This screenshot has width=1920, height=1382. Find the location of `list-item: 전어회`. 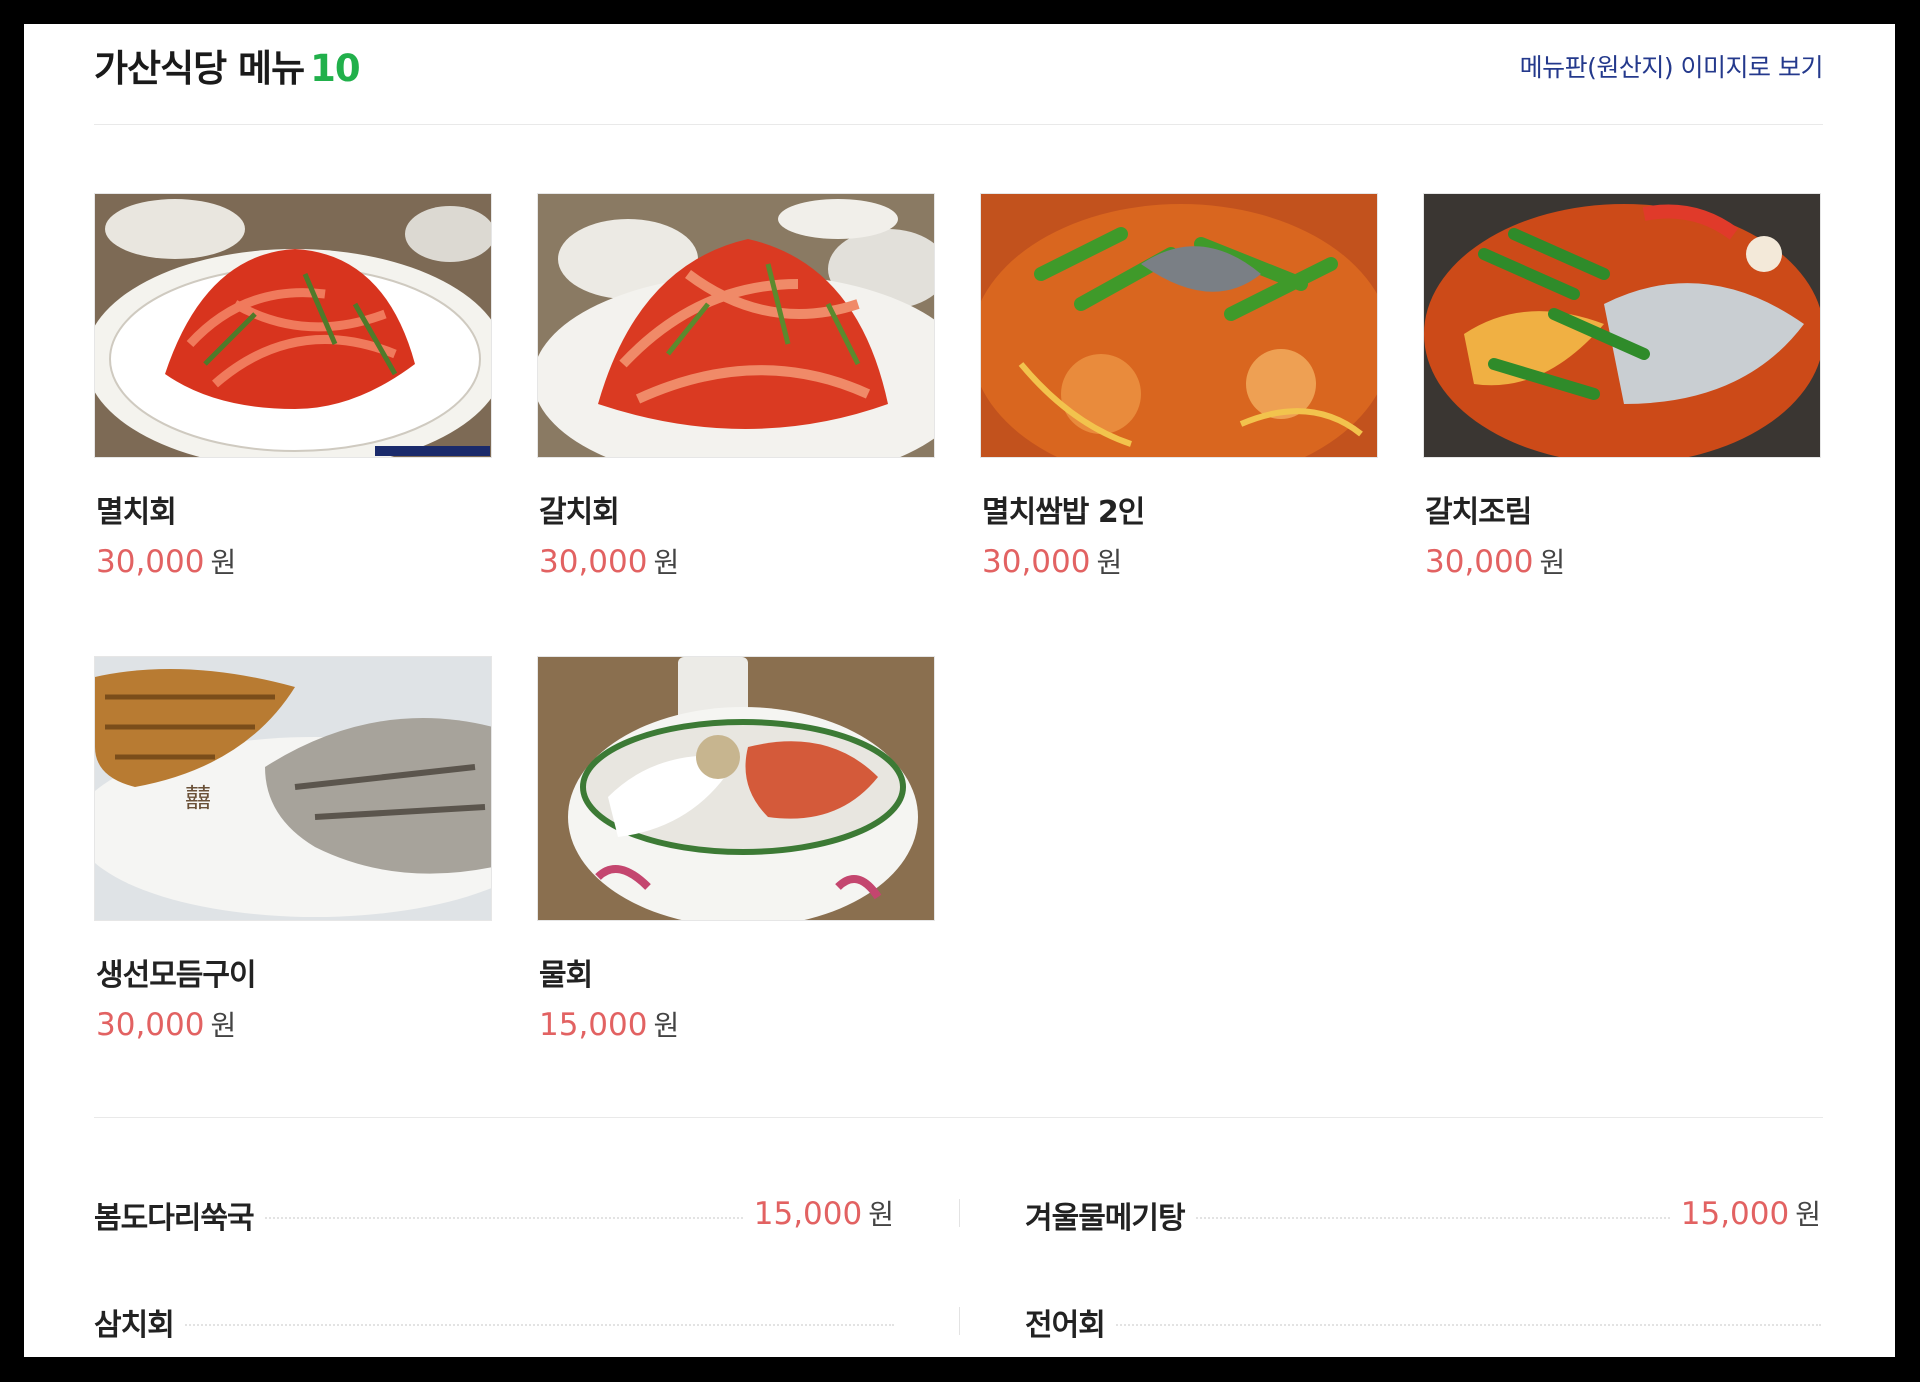

list-item: 전어회 is located at coordinates (1423, 1322).